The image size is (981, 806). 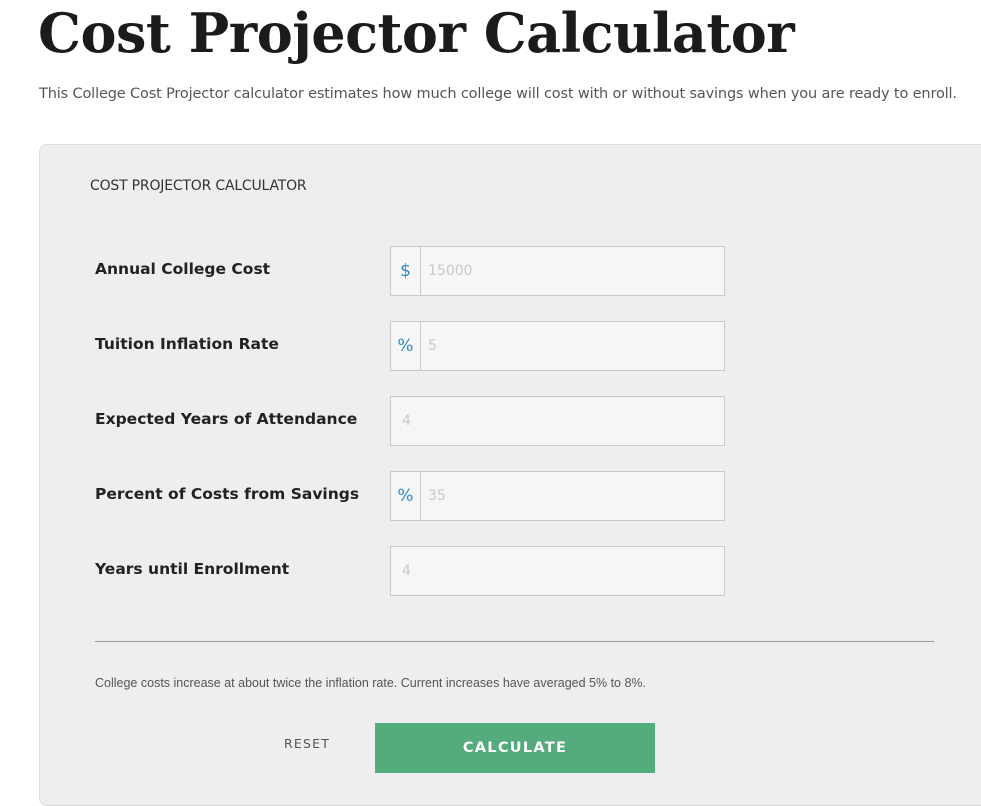 I want to click on expected-years-attendance-label: Expected Years of Attendance, so click(x=226, y=419).